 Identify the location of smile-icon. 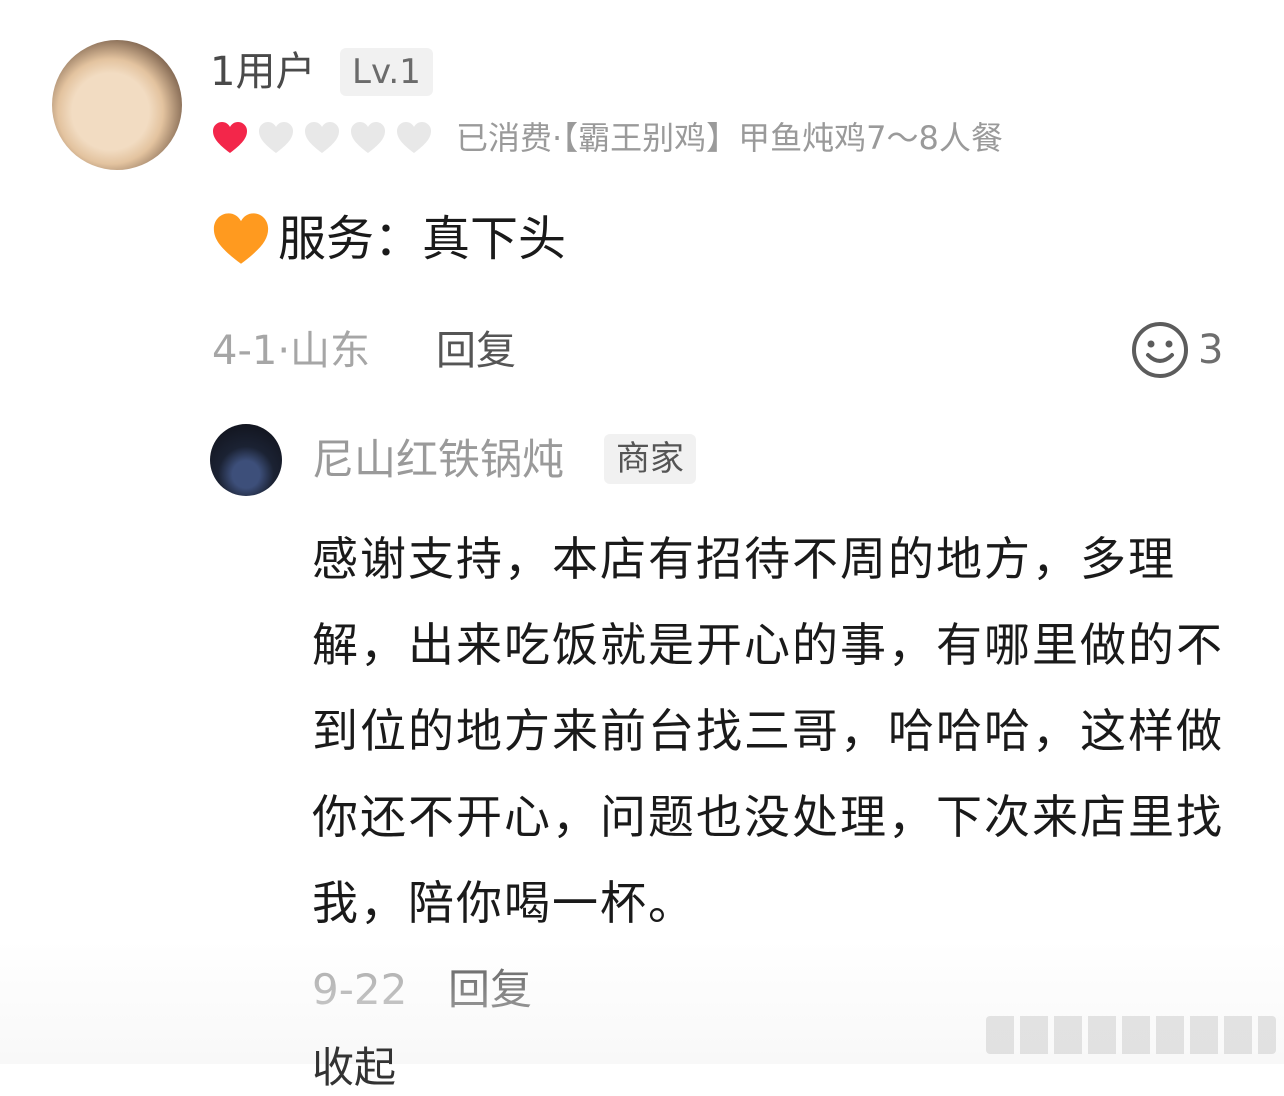
(1160, 350).